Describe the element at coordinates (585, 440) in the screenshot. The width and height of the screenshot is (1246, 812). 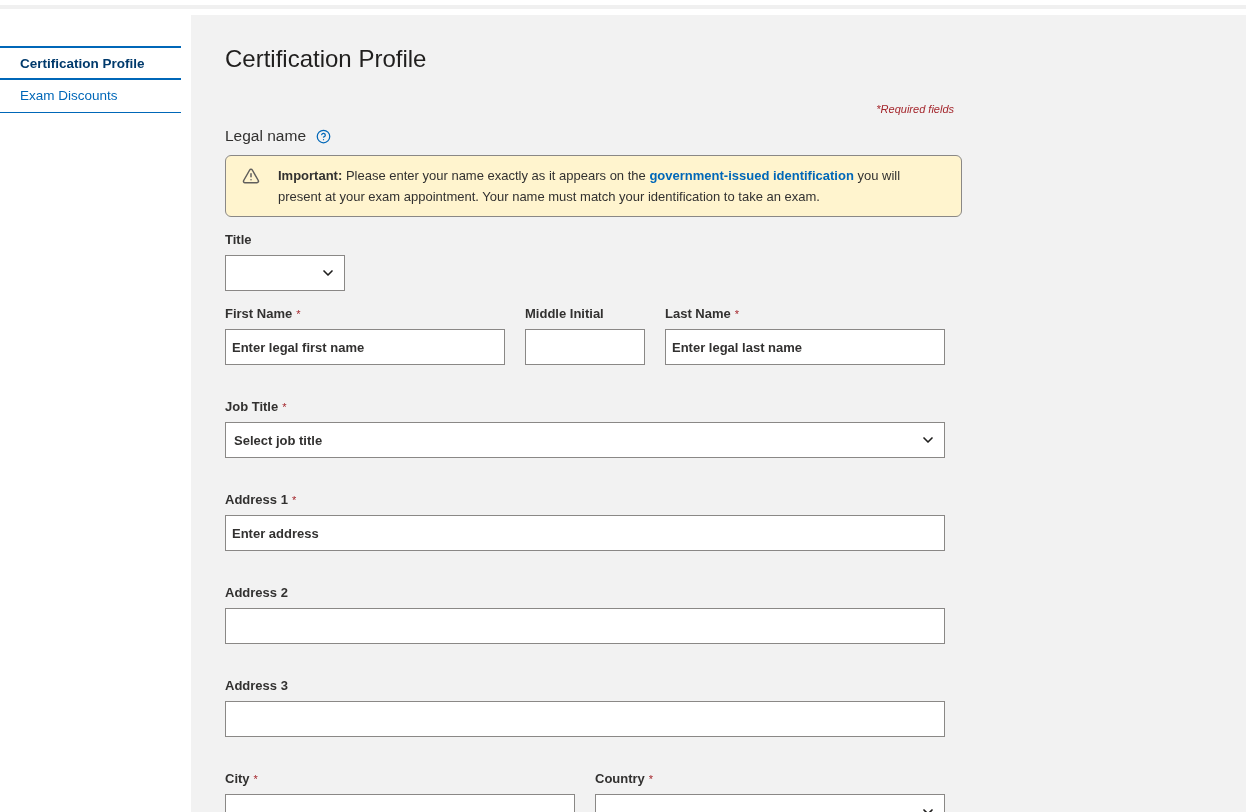
I see `select-field: Select job title` at that location.